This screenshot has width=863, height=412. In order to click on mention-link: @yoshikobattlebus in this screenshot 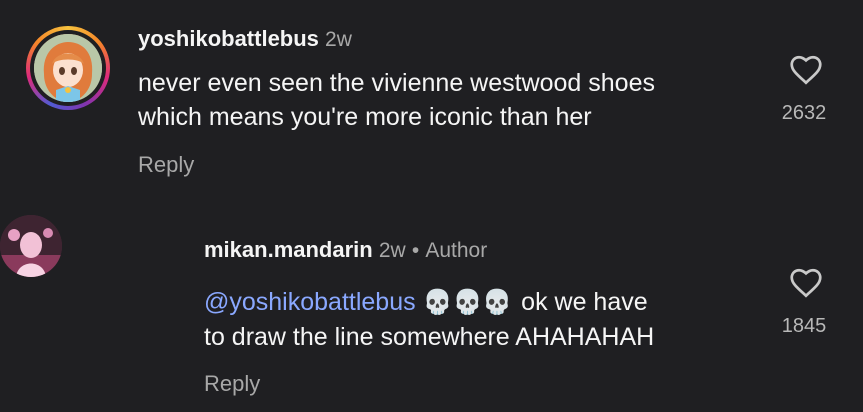, I will do `click(310, 302)`.